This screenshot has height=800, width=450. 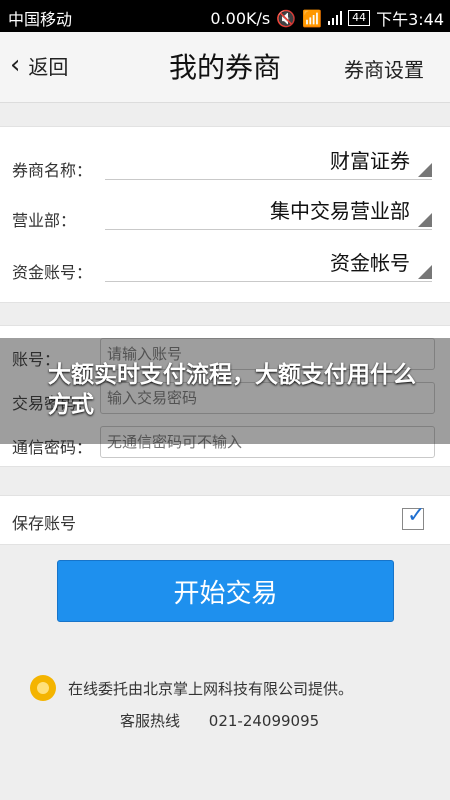 I want to click on status-bar: 中国移动 0.00K/s 🔇 📶 44 下午3:44, so click(x=225, y=16).